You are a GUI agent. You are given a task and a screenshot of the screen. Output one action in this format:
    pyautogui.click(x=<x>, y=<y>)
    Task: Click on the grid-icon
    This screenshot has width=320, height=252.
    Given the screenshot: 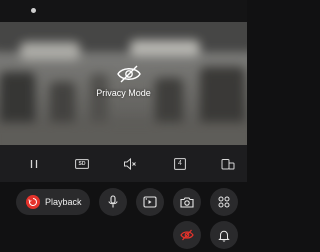 What is the action you would take?
    pyautogui.click(x=224, y=202)
    